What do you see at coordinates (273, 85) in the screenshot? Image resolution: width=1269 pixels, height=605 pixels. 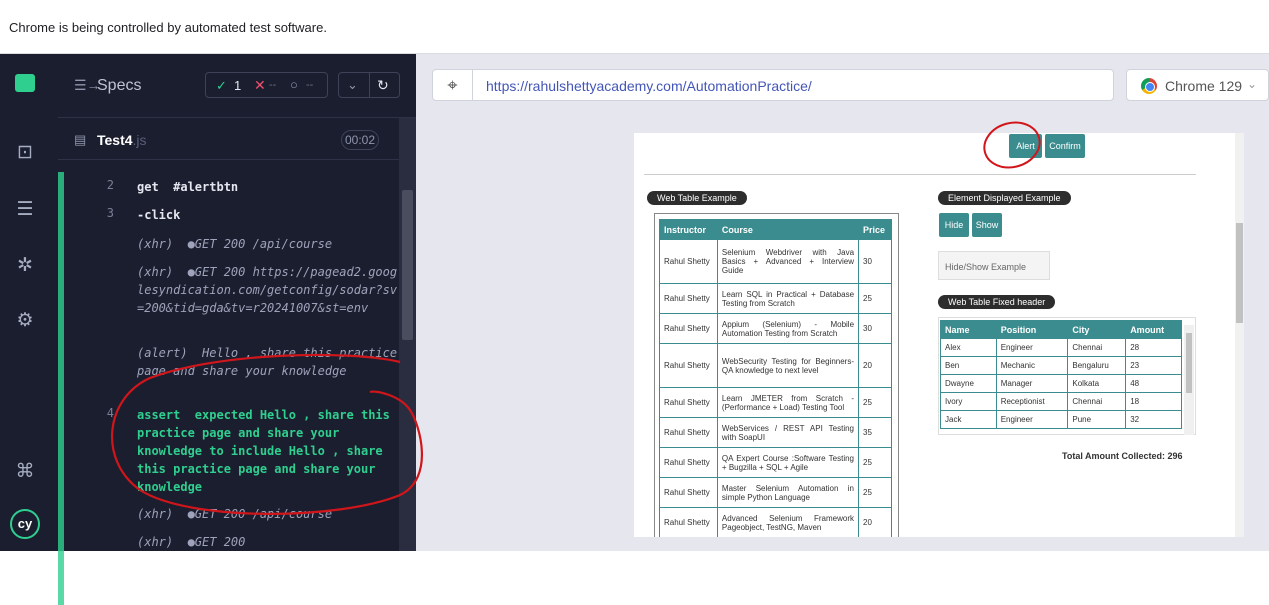 I see `fail-count: --` at bounding box center [273, 85].